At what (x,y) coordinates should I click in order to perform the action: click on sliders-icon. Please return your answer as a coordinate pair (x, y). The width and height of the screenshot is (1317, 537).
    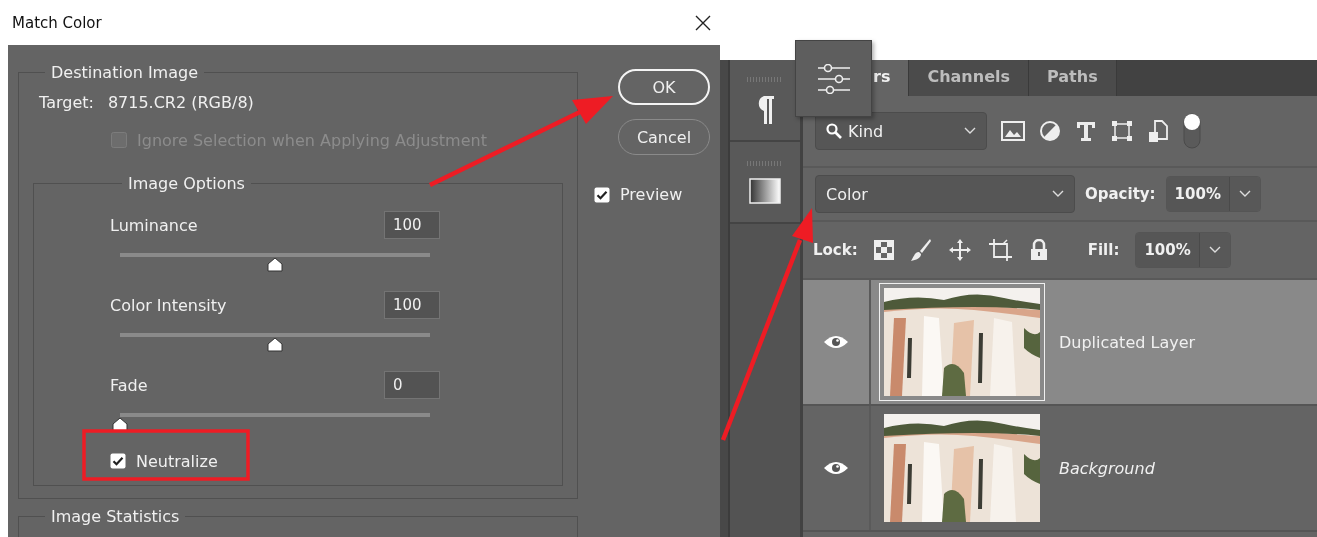
    Looking at the image, I should click on (833, 78).